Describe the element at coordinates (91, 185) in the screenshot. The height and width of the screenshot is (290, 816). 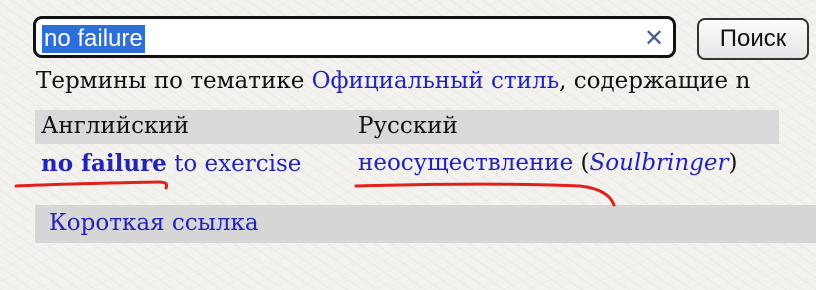
I see `red-underline-english` at that location.